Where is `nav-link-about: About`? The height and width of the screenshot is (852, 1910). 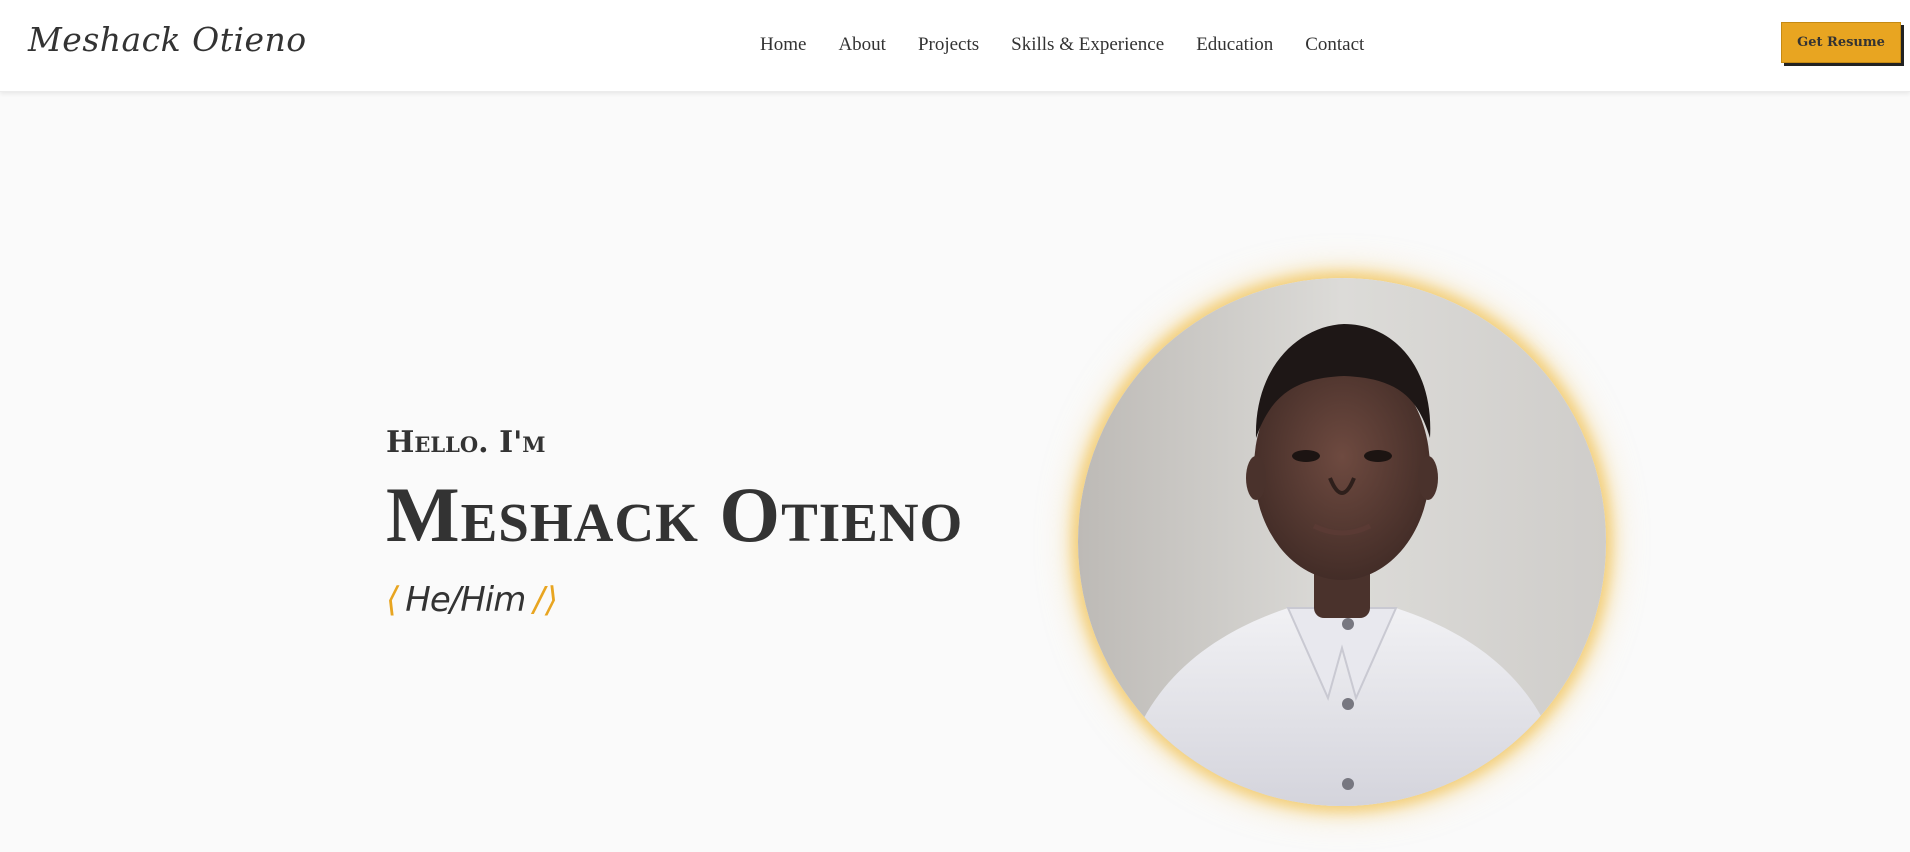 nav-link-about: About is located at coordinates (862, 45).